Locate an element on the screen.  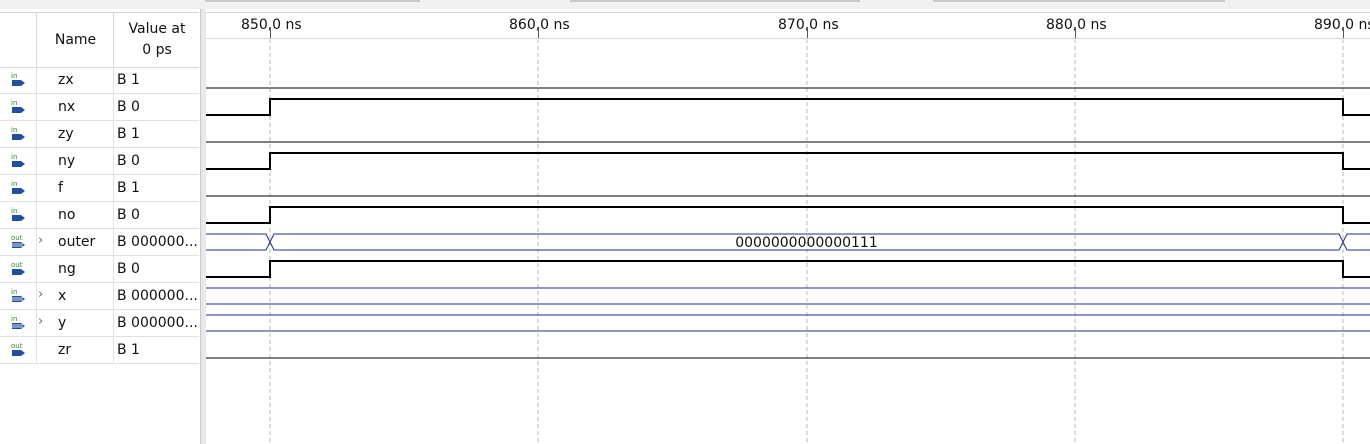
name-column-header: Name is located at coordinates (75, 40).